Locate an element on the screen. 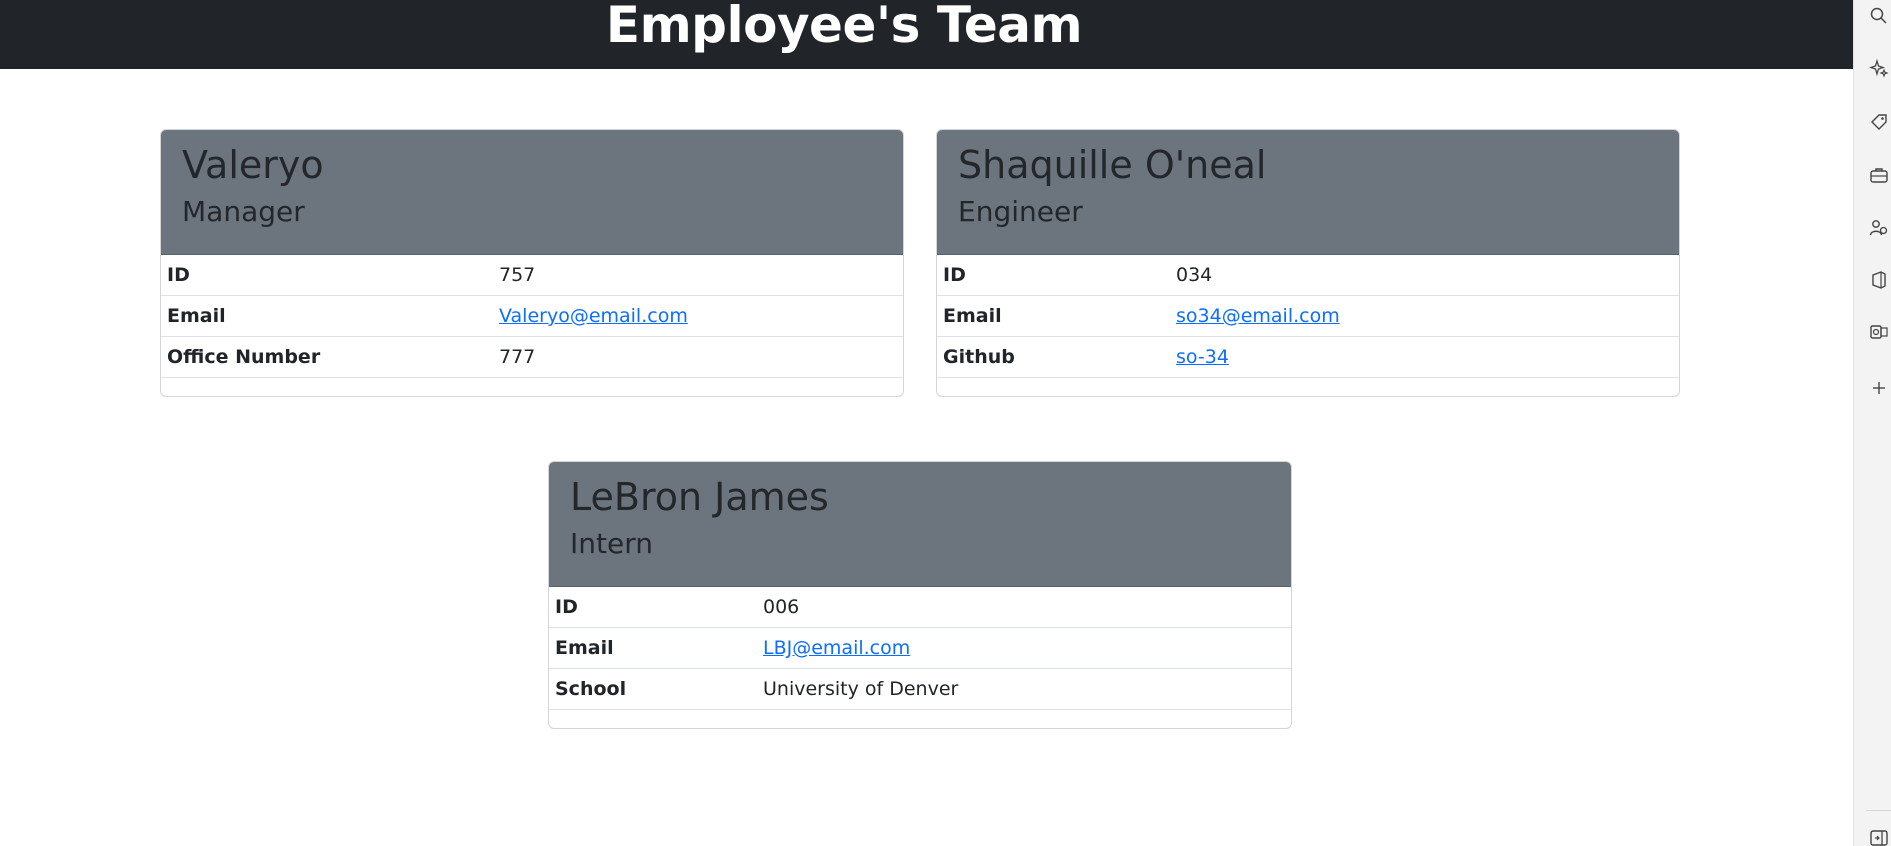 Image resolution: width=1891 pixels, height=846 pixels. row-value: Valeryo@email.com is located at coordinates (698, 316).